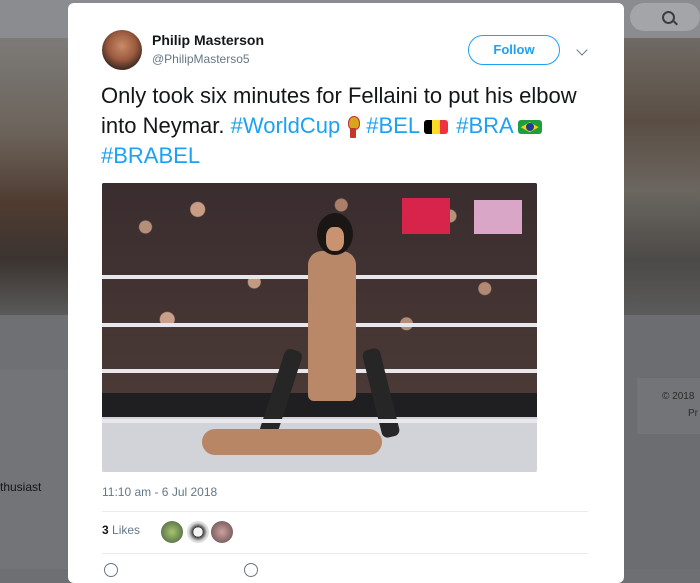 This screenshot has height=583, width=700. What do you see at coordinates (105, 530) in the screenshot?
I see `likes-number: 3` at bounding box center [105, 530].